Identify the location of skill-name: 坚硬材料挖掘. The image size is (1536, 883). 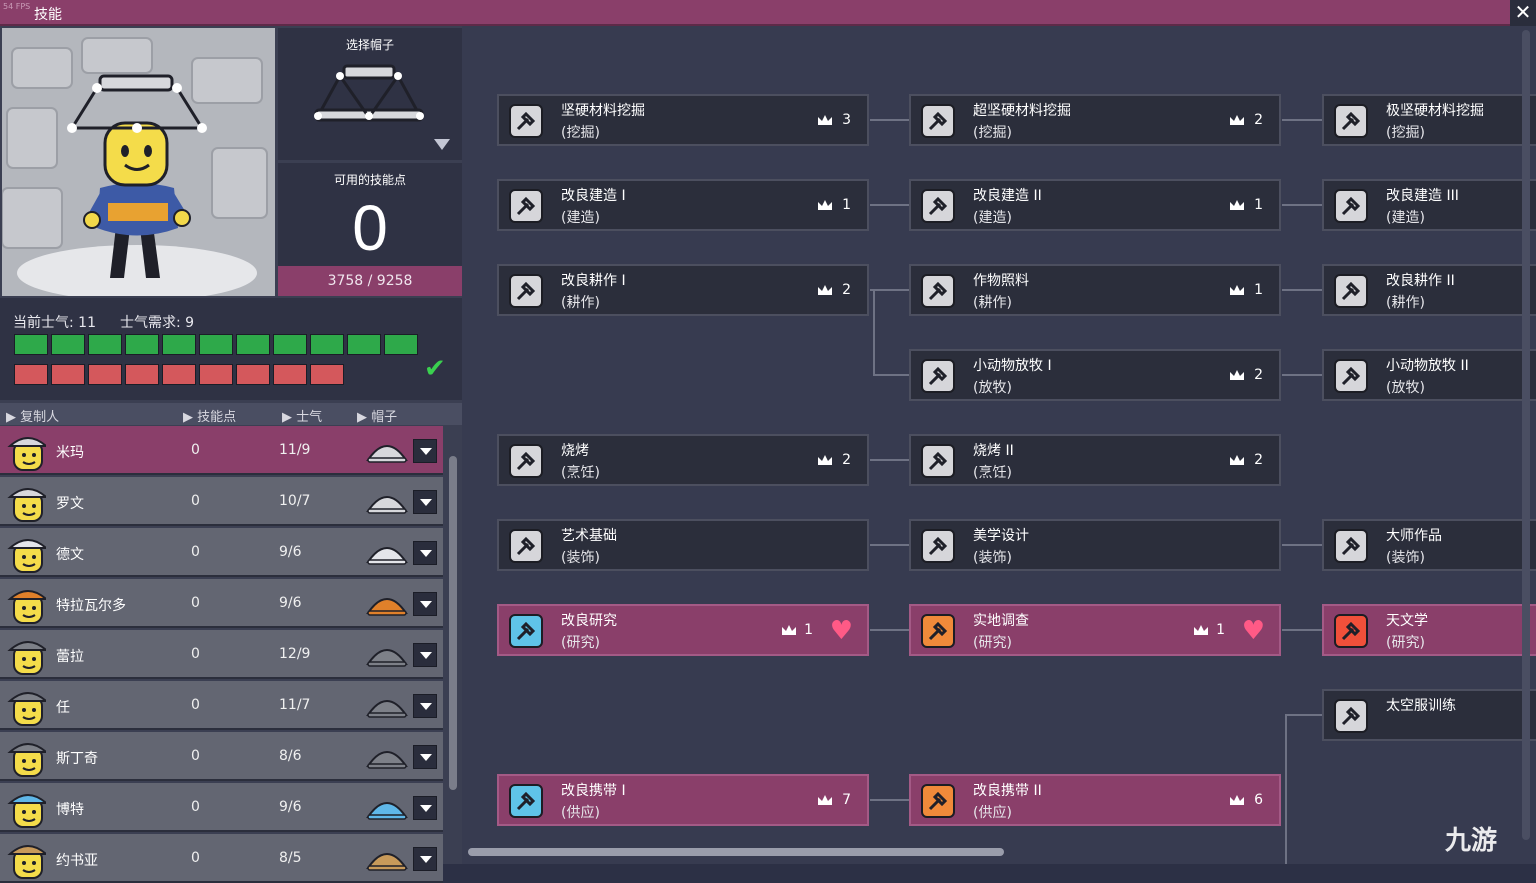
(603, 111).